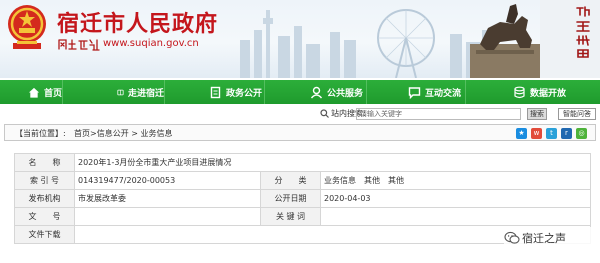 The image size is (600, 263). What do you see at coordinates (44, 234) in the screenshot?
I see `file-download-label: 文件下载` at bounding box center [44, 234].